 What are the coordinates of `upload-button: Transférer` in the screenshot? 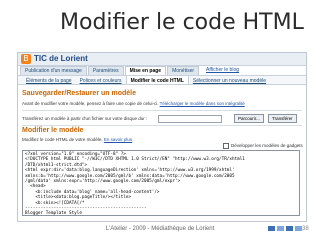 It's located at (282, 118).